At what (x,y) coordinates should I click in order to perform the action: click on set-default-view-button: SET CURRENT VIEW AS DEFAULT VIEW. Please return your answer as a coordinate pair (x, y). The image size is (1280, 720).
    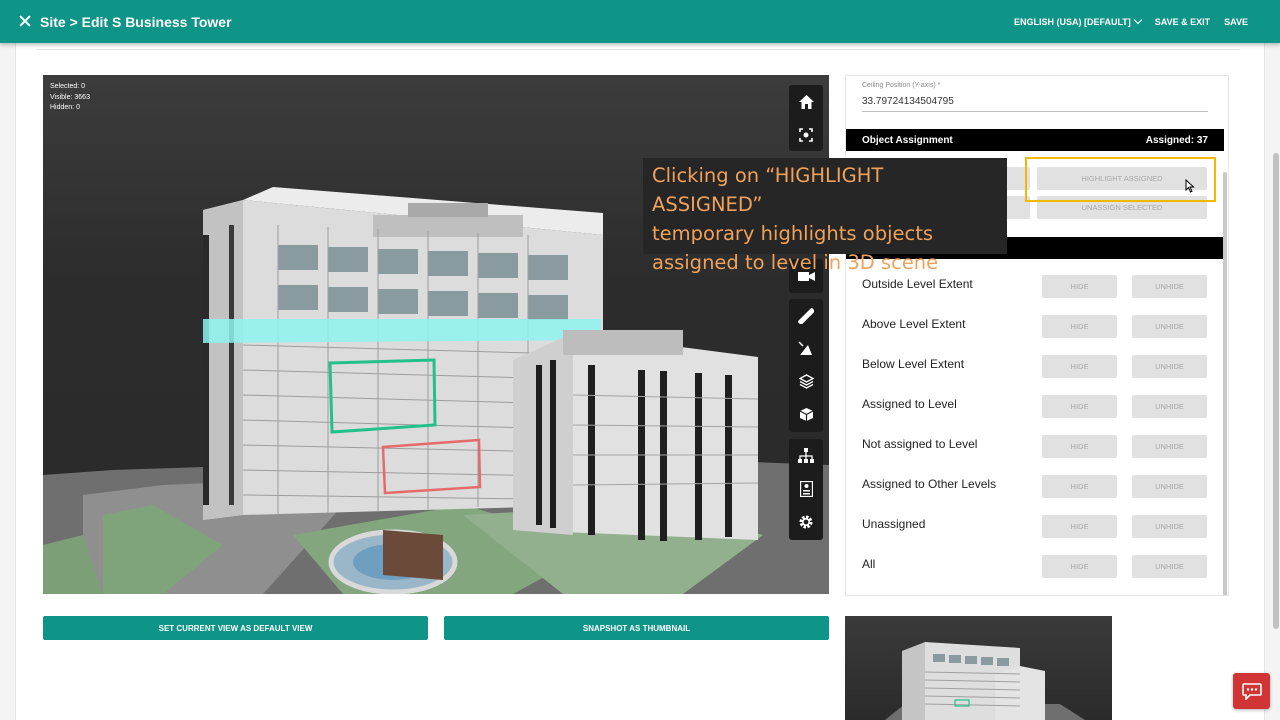
    Looking at the image, I should click on (235, 628).